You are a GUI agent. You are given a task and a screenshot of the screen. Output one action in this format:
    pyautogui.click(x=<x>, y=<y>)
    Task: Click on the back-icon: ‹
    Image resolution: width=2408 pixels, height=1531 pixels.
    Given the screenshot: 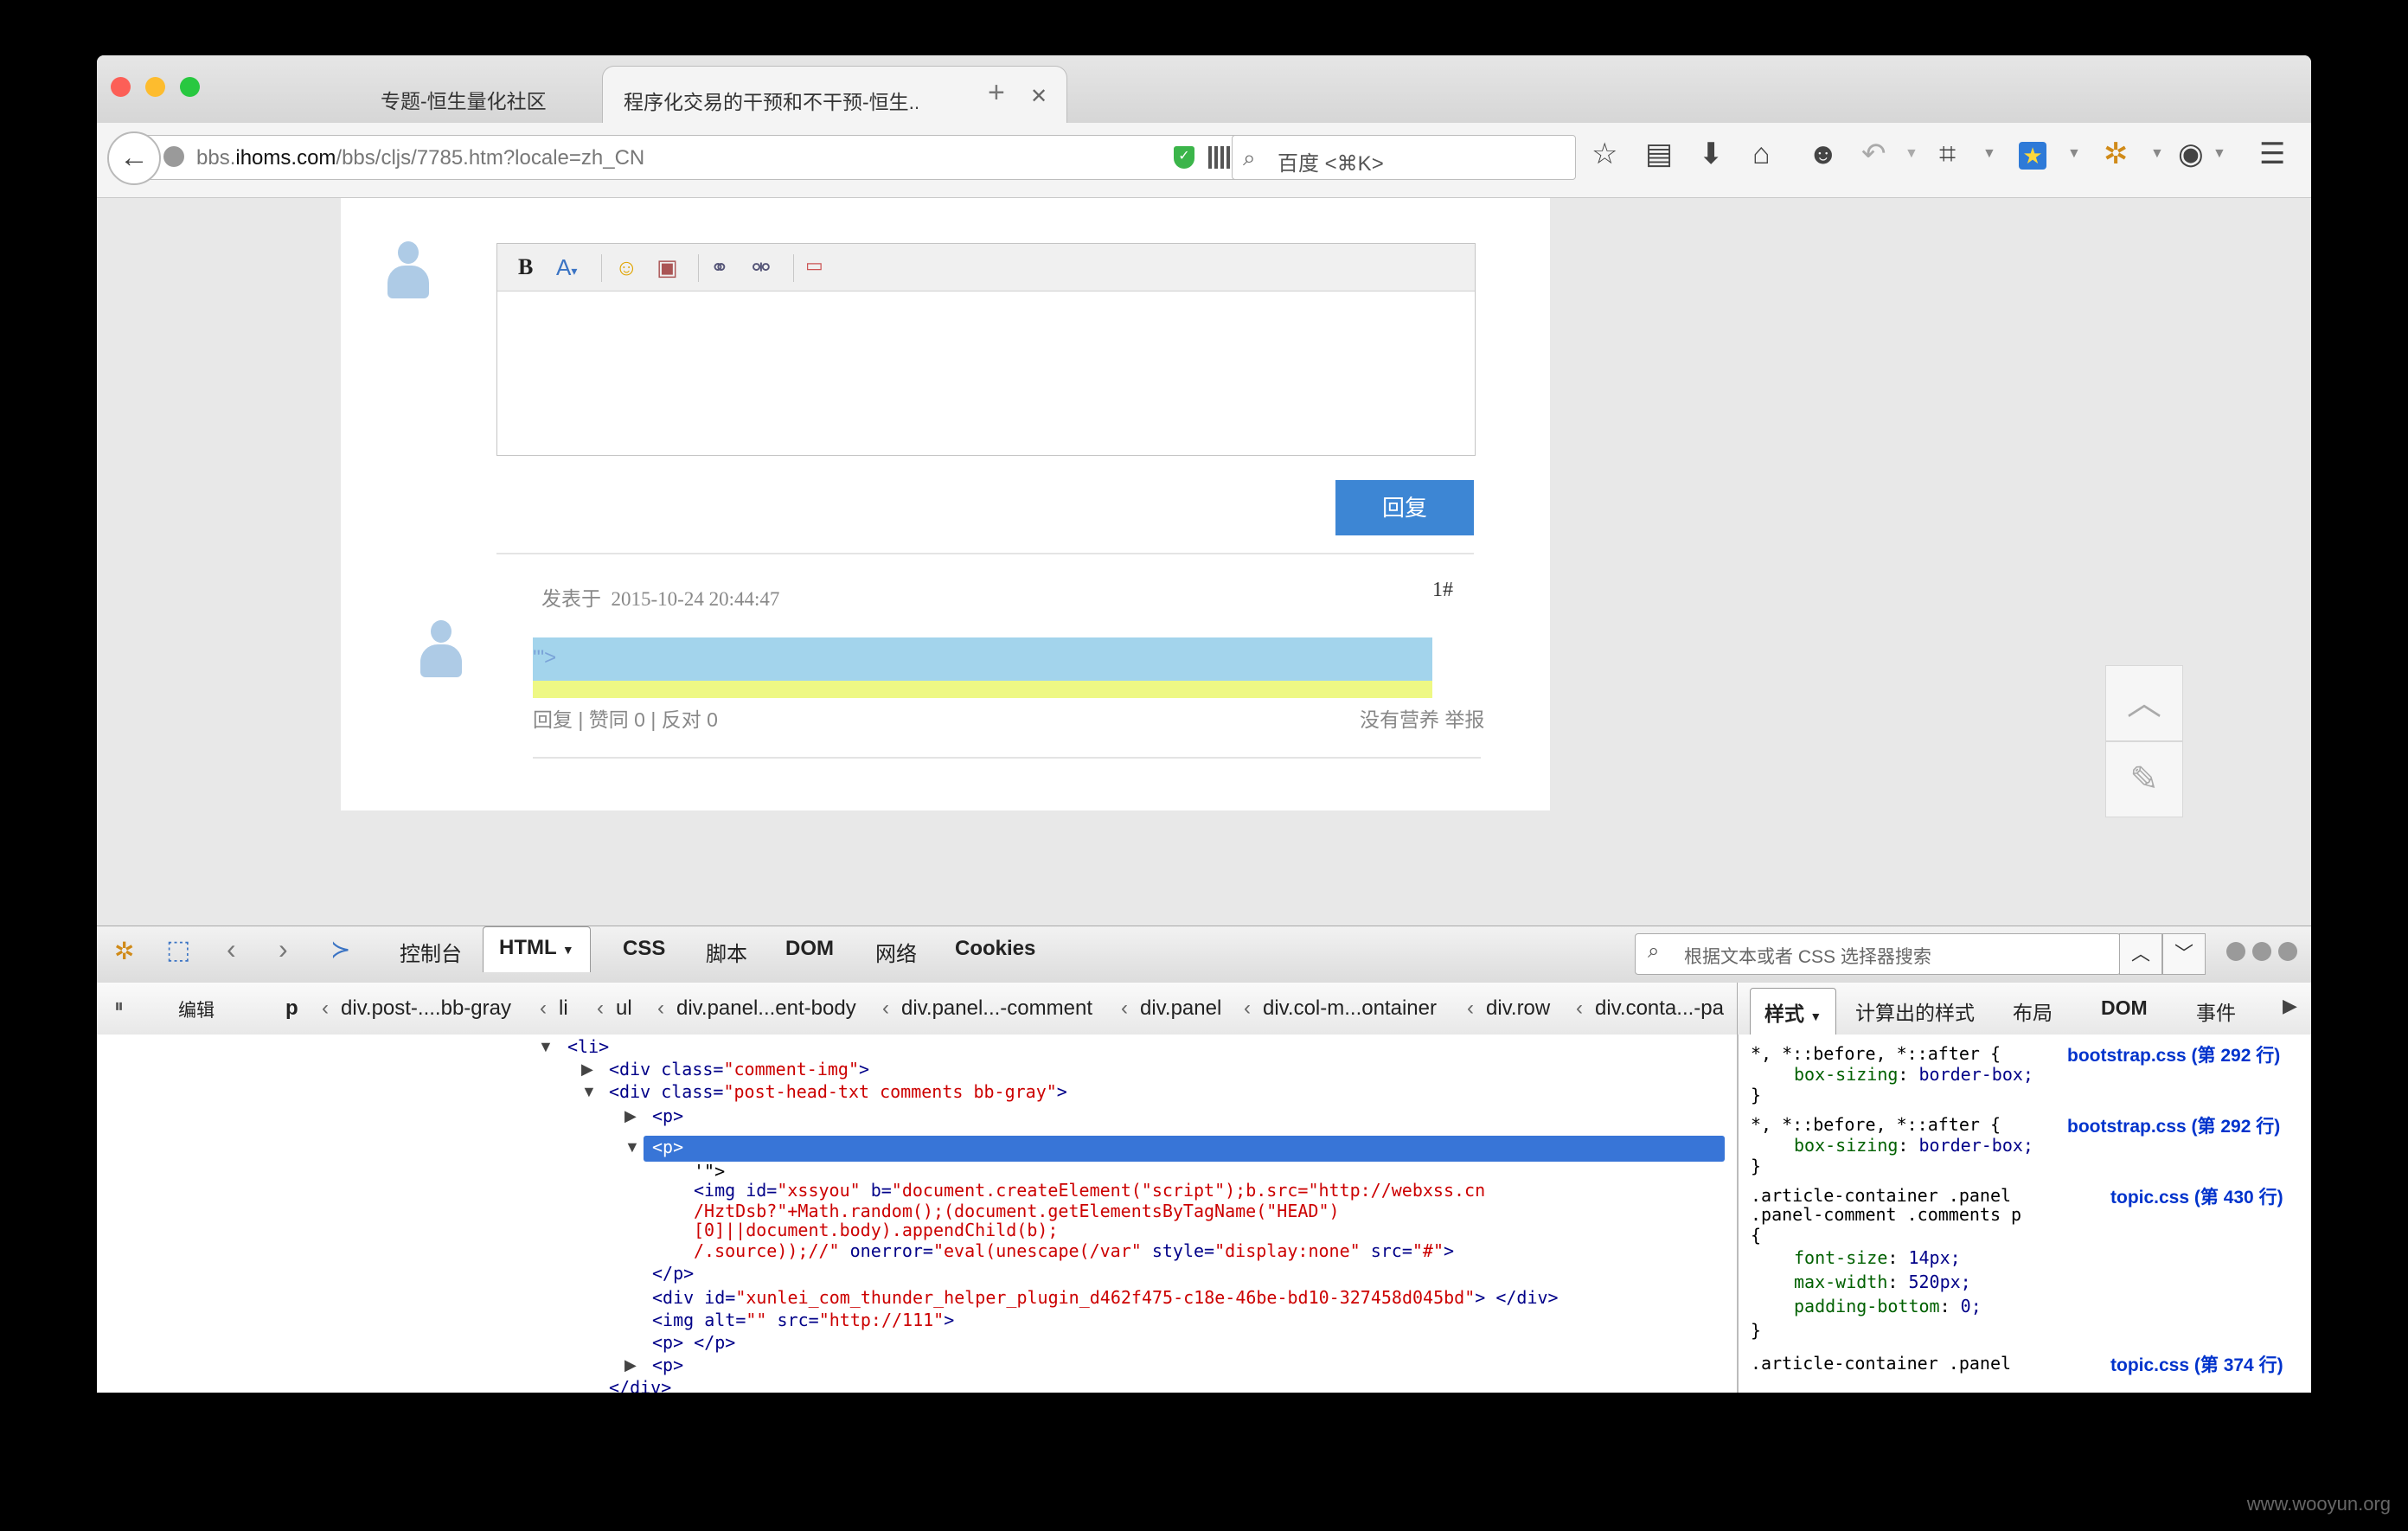 What is the action you would take?
    pyautogui.click(x=231, y=949)
    